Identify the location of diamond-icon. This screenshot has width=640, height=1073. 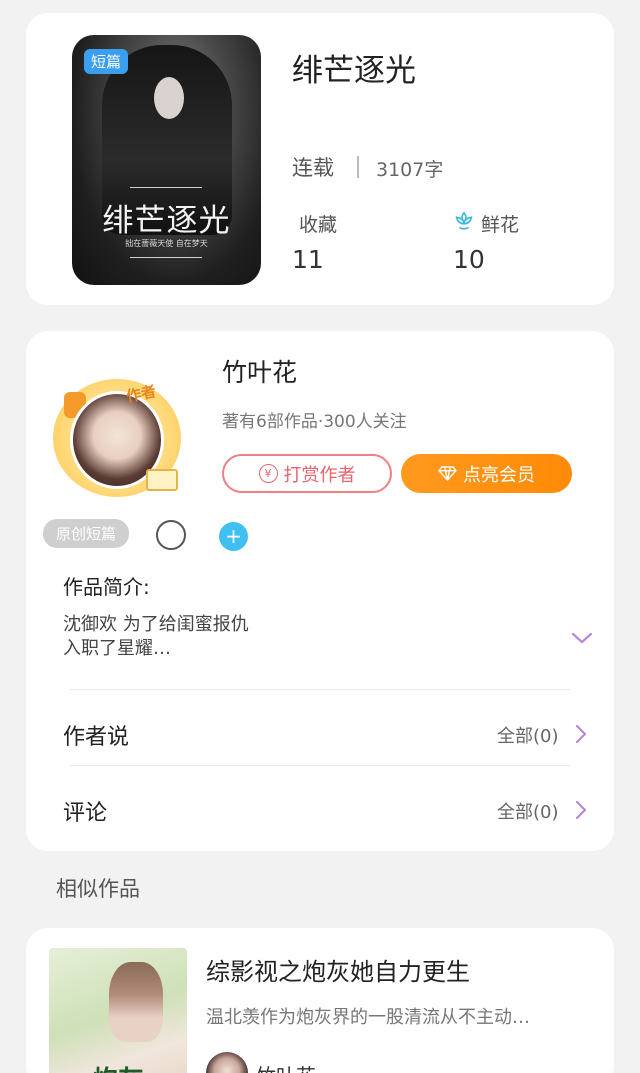
(447, 473).